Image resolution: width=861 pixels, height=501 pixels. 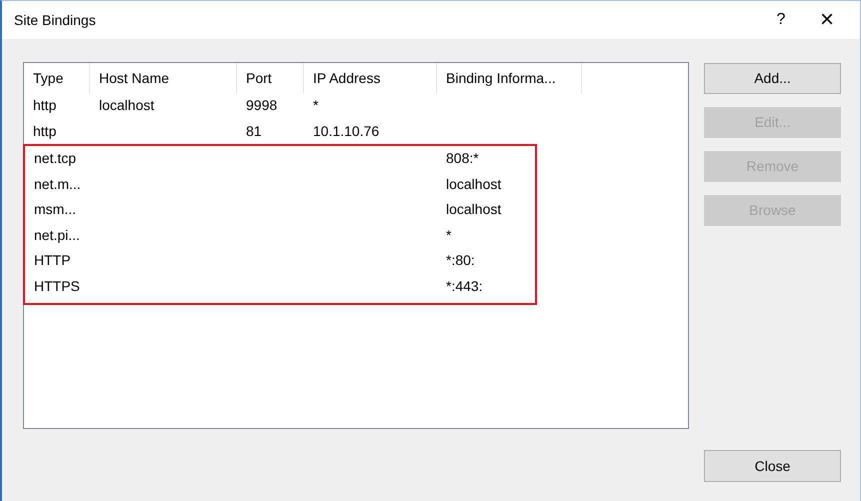 I want to click on column-header: Host Name, so click(x=163, y=78).